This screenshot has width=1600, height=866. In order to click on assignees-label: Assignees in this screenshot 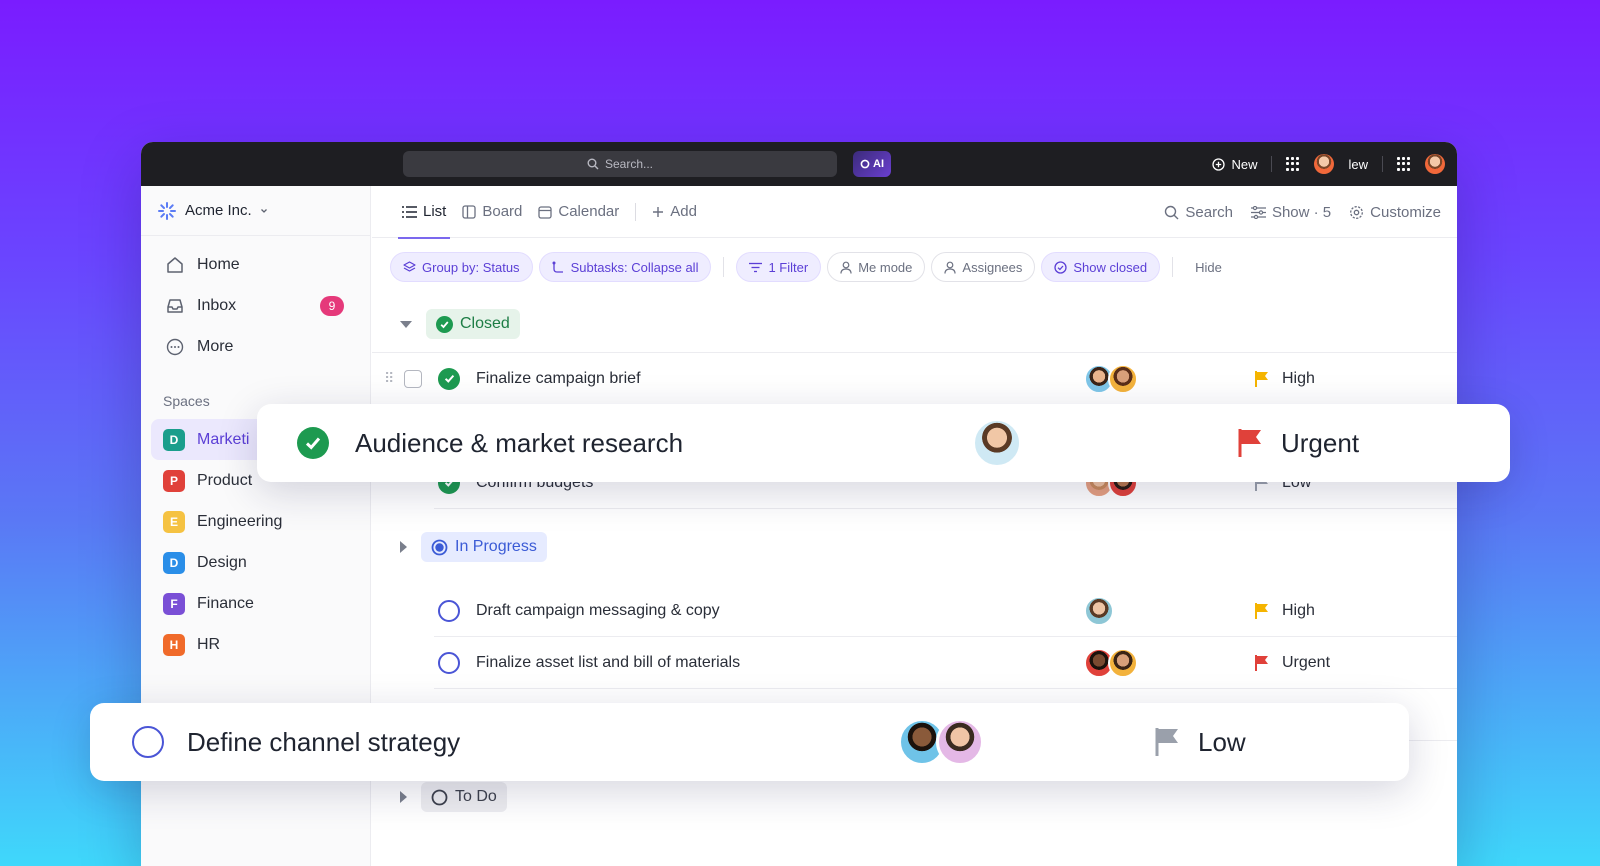, I will do `click(992, 267)`.